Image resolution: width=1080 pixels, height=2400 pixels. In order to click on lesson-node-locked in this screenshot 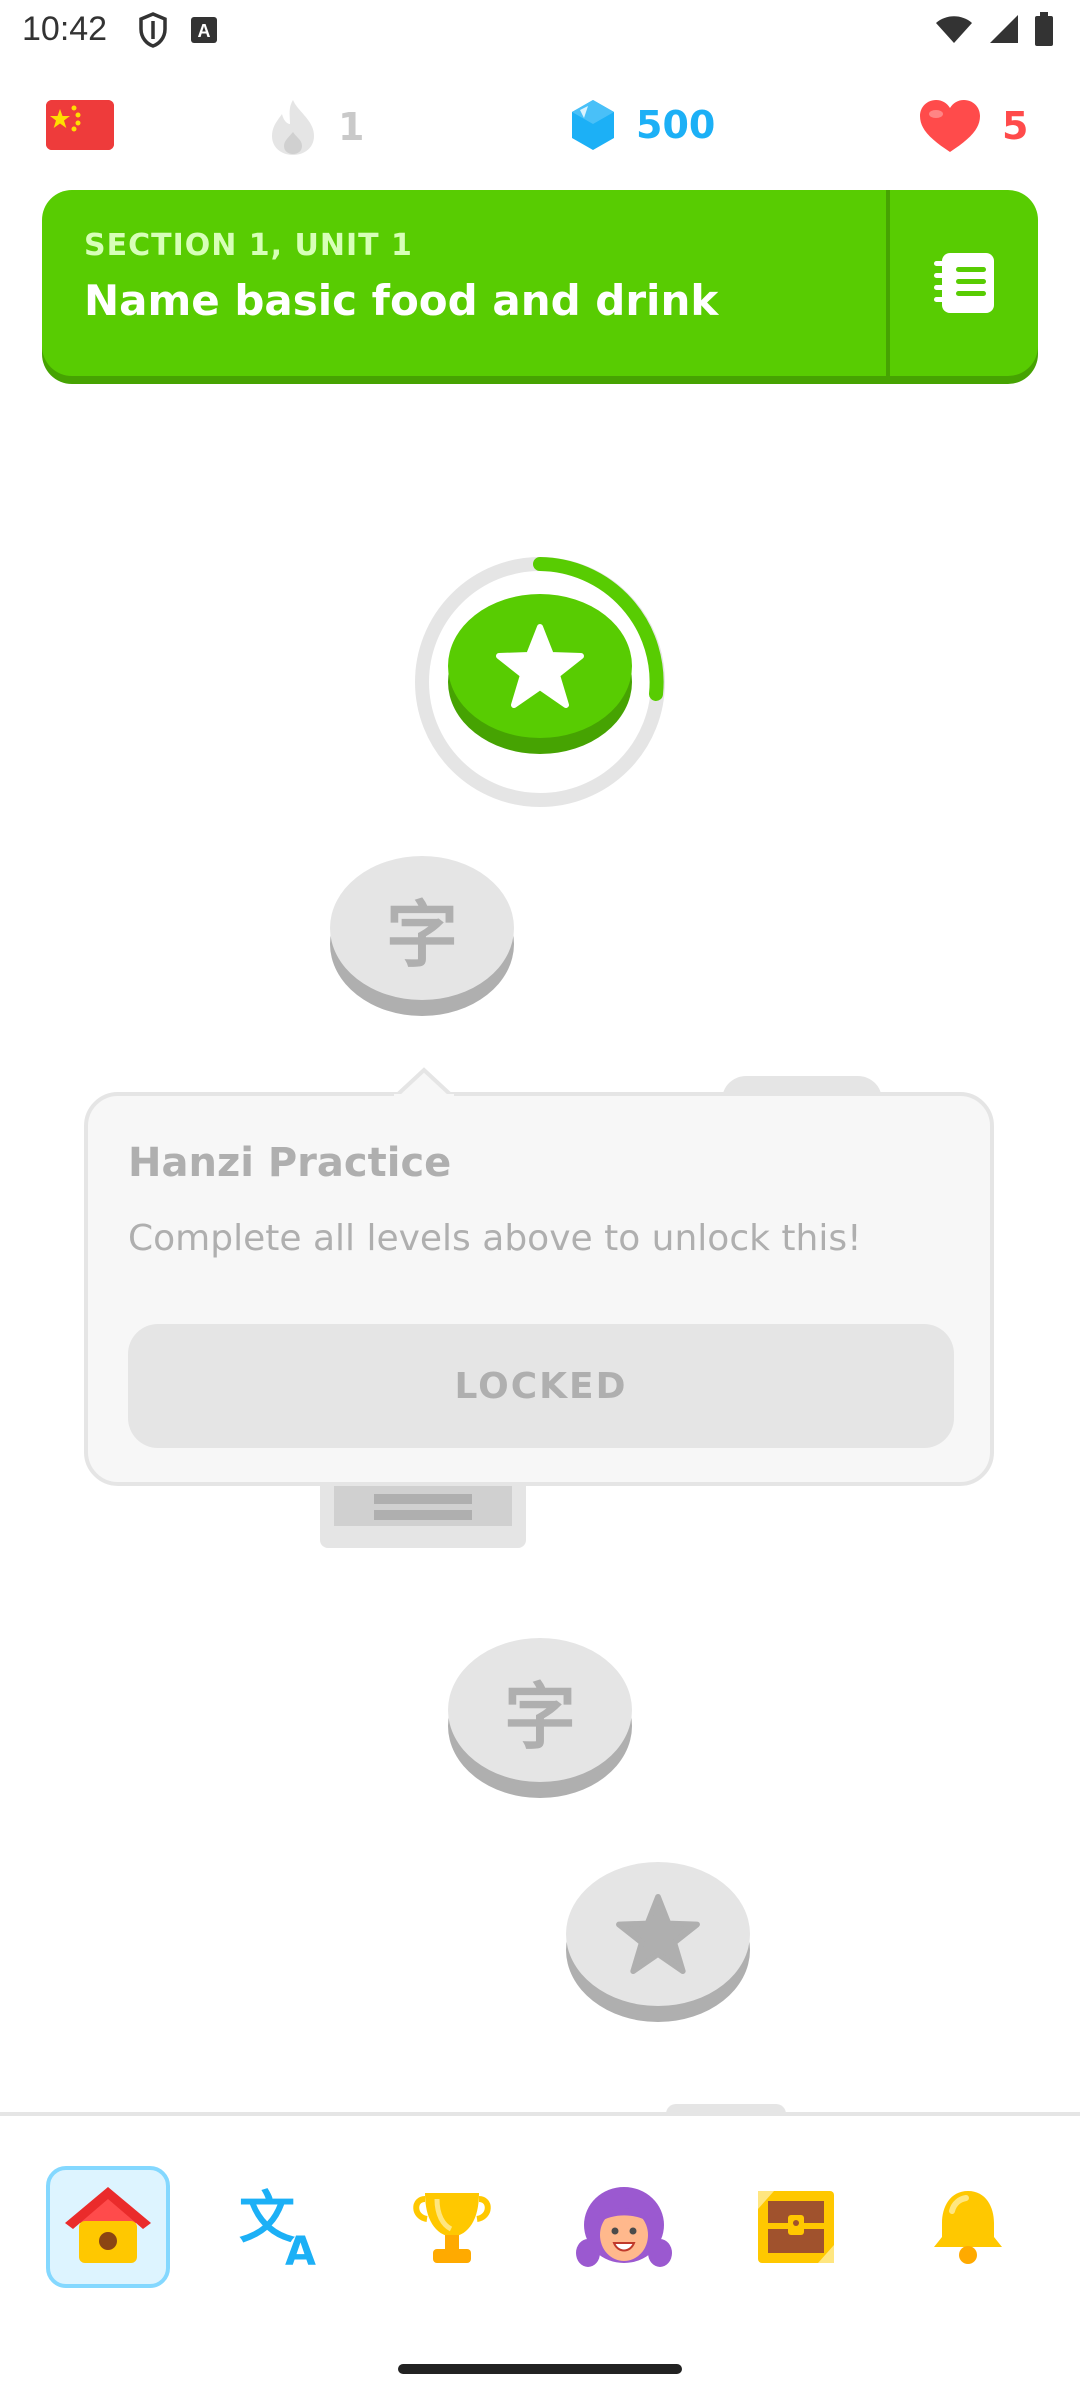, I will do `click(658, 1942)`.